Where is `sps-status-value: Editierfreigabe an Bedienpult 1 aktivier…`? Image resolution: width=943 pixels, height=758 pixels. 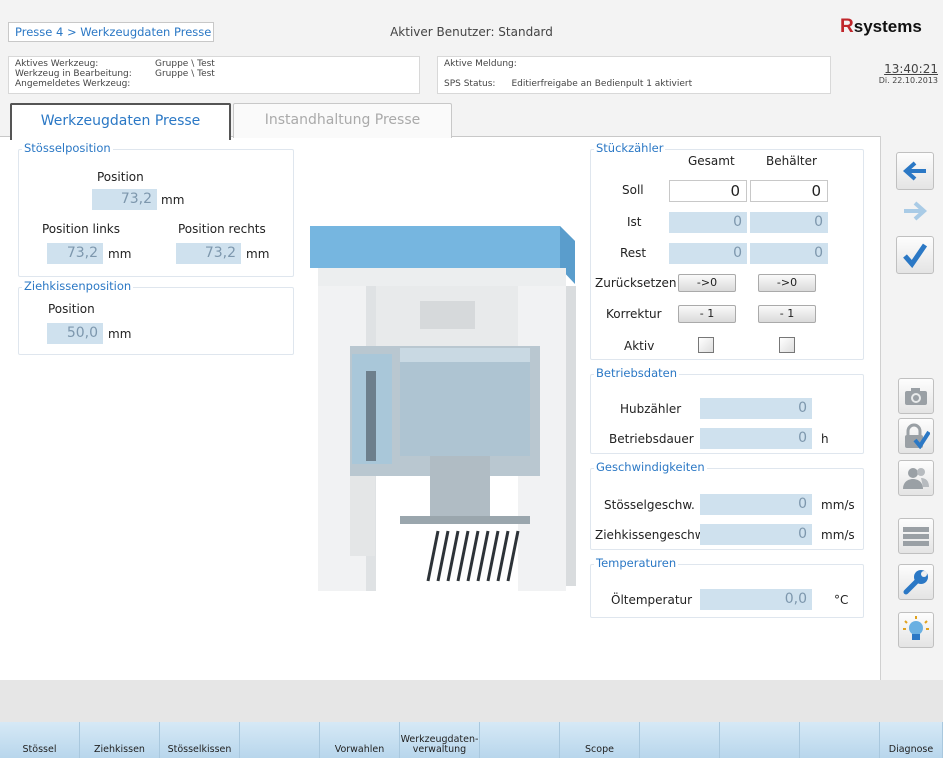
sps-status-value: Editierfreigabe an Bedienpult 1 aktivier… is located at coordinates (602, 84).